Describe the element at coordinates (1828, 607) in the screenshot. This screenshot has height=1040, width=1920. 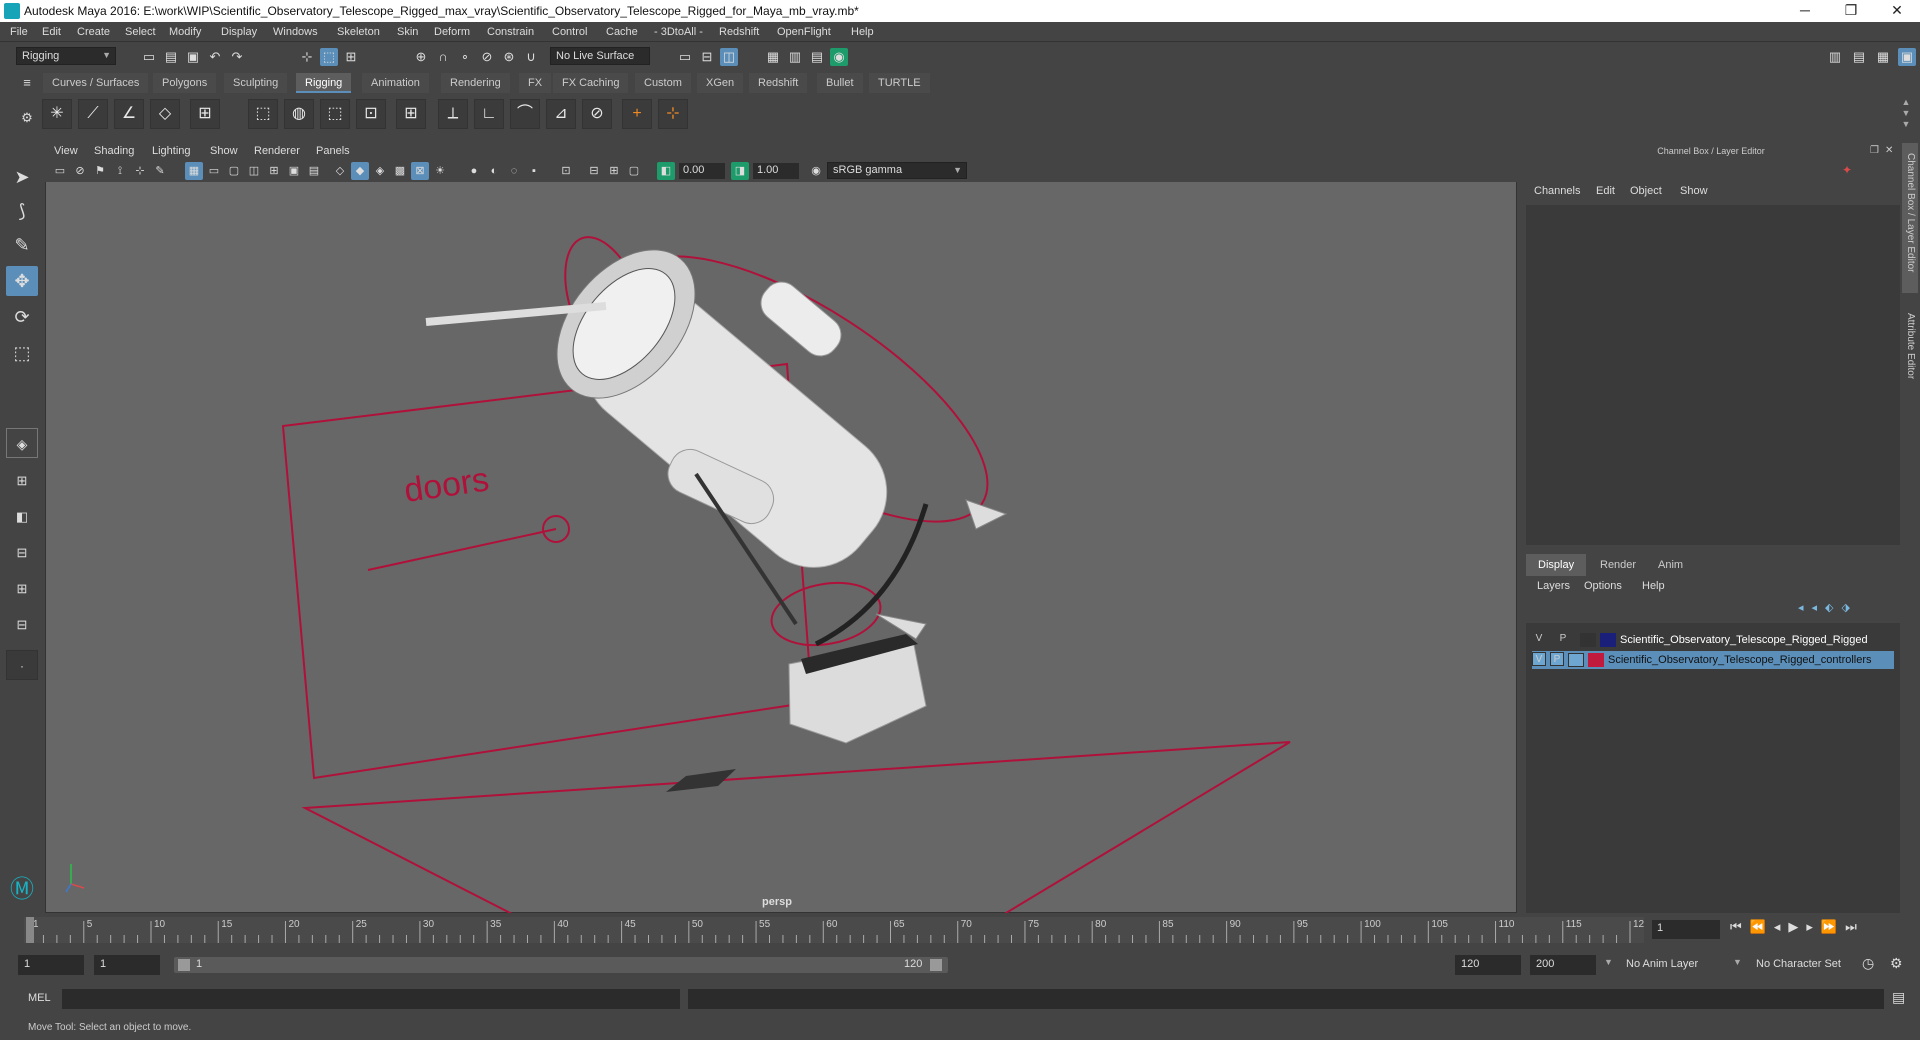
I see `layer-move-icons: ◂◂⬖⬗` at that location.